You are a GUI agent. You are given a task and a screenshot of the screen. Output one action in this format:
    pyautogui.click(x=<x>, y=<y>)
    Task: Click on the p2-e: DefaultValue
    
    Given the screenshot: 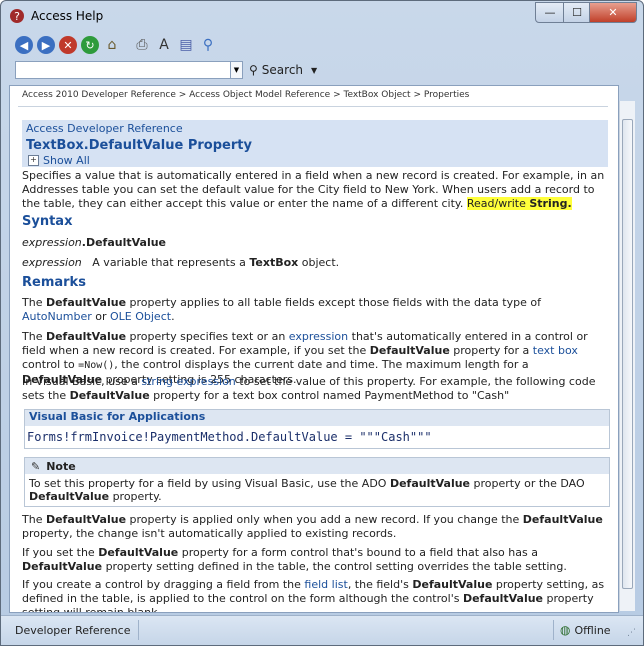 What is the action you would take?
    pyautogui.click(x=409, y=350)
    